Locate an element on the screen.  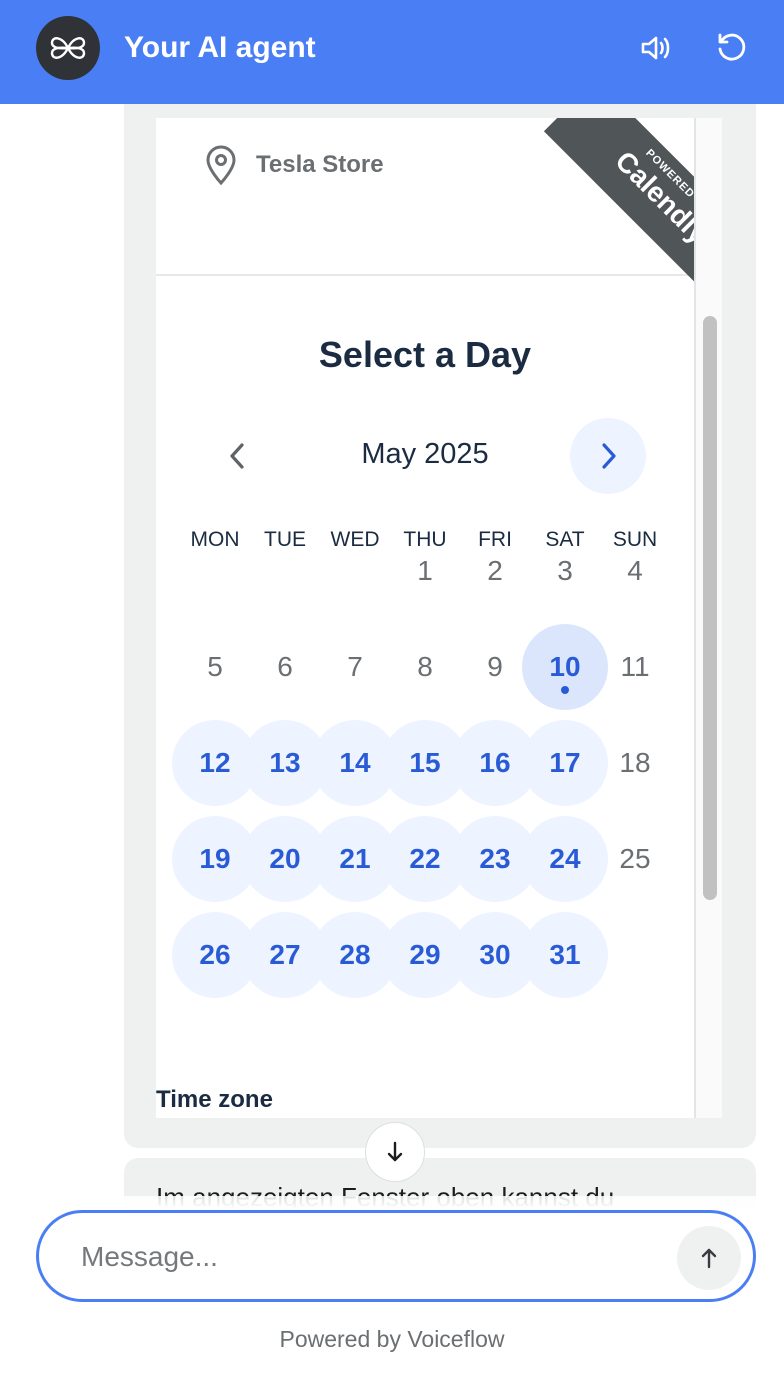
today-indicator is located at coordinates (565, 690).